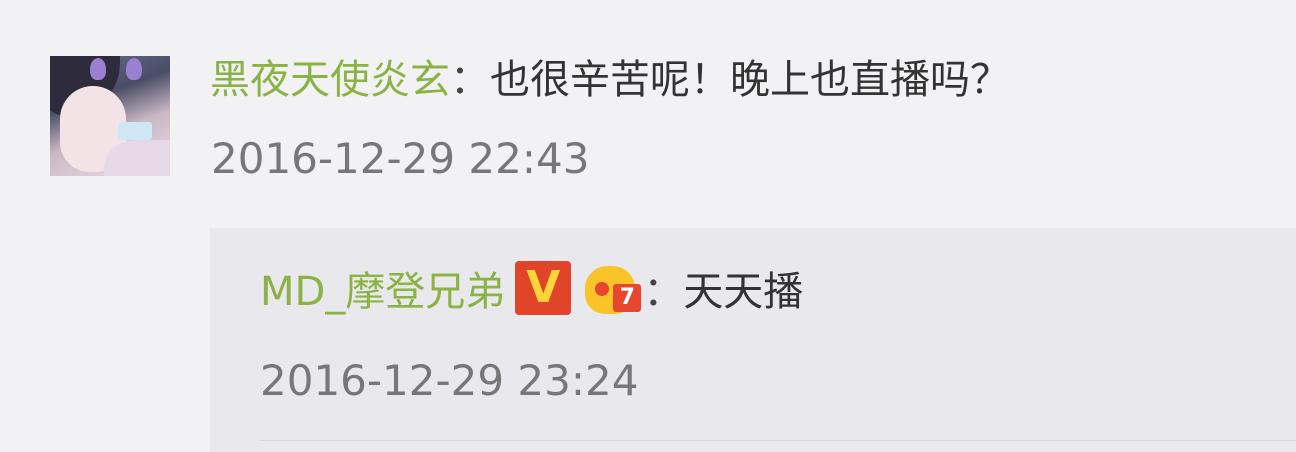  Describe the element at coordinates (110, 116) in the screenshot. I see `avatar` at that location.